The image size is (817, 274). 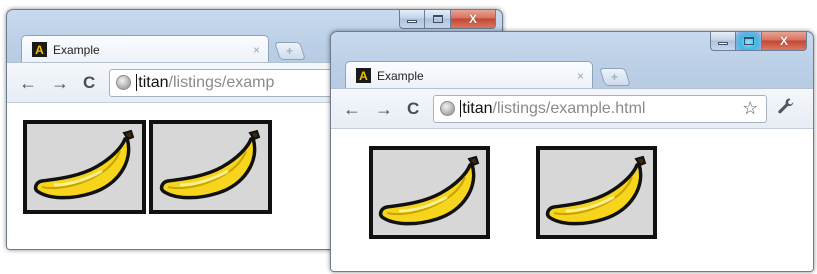 What do you see at coordinates (786, 105) in the screenshot?
I see `wrench-icon` at bounding box center [786, 105].